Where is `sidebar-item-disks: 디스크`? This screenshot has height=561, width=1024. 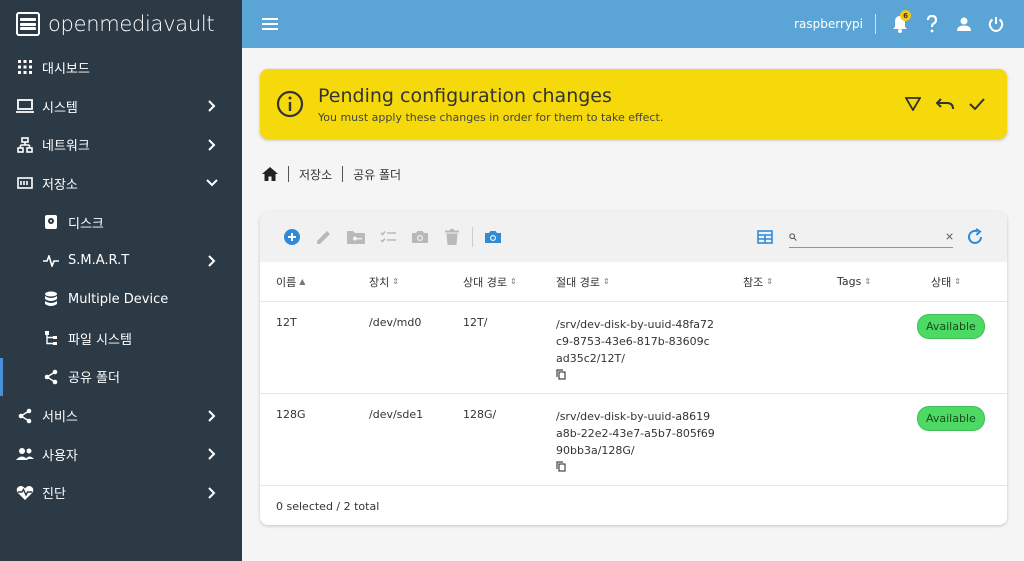 sidebar-item-disks: 디스크 is located at coordinates (121, 222).